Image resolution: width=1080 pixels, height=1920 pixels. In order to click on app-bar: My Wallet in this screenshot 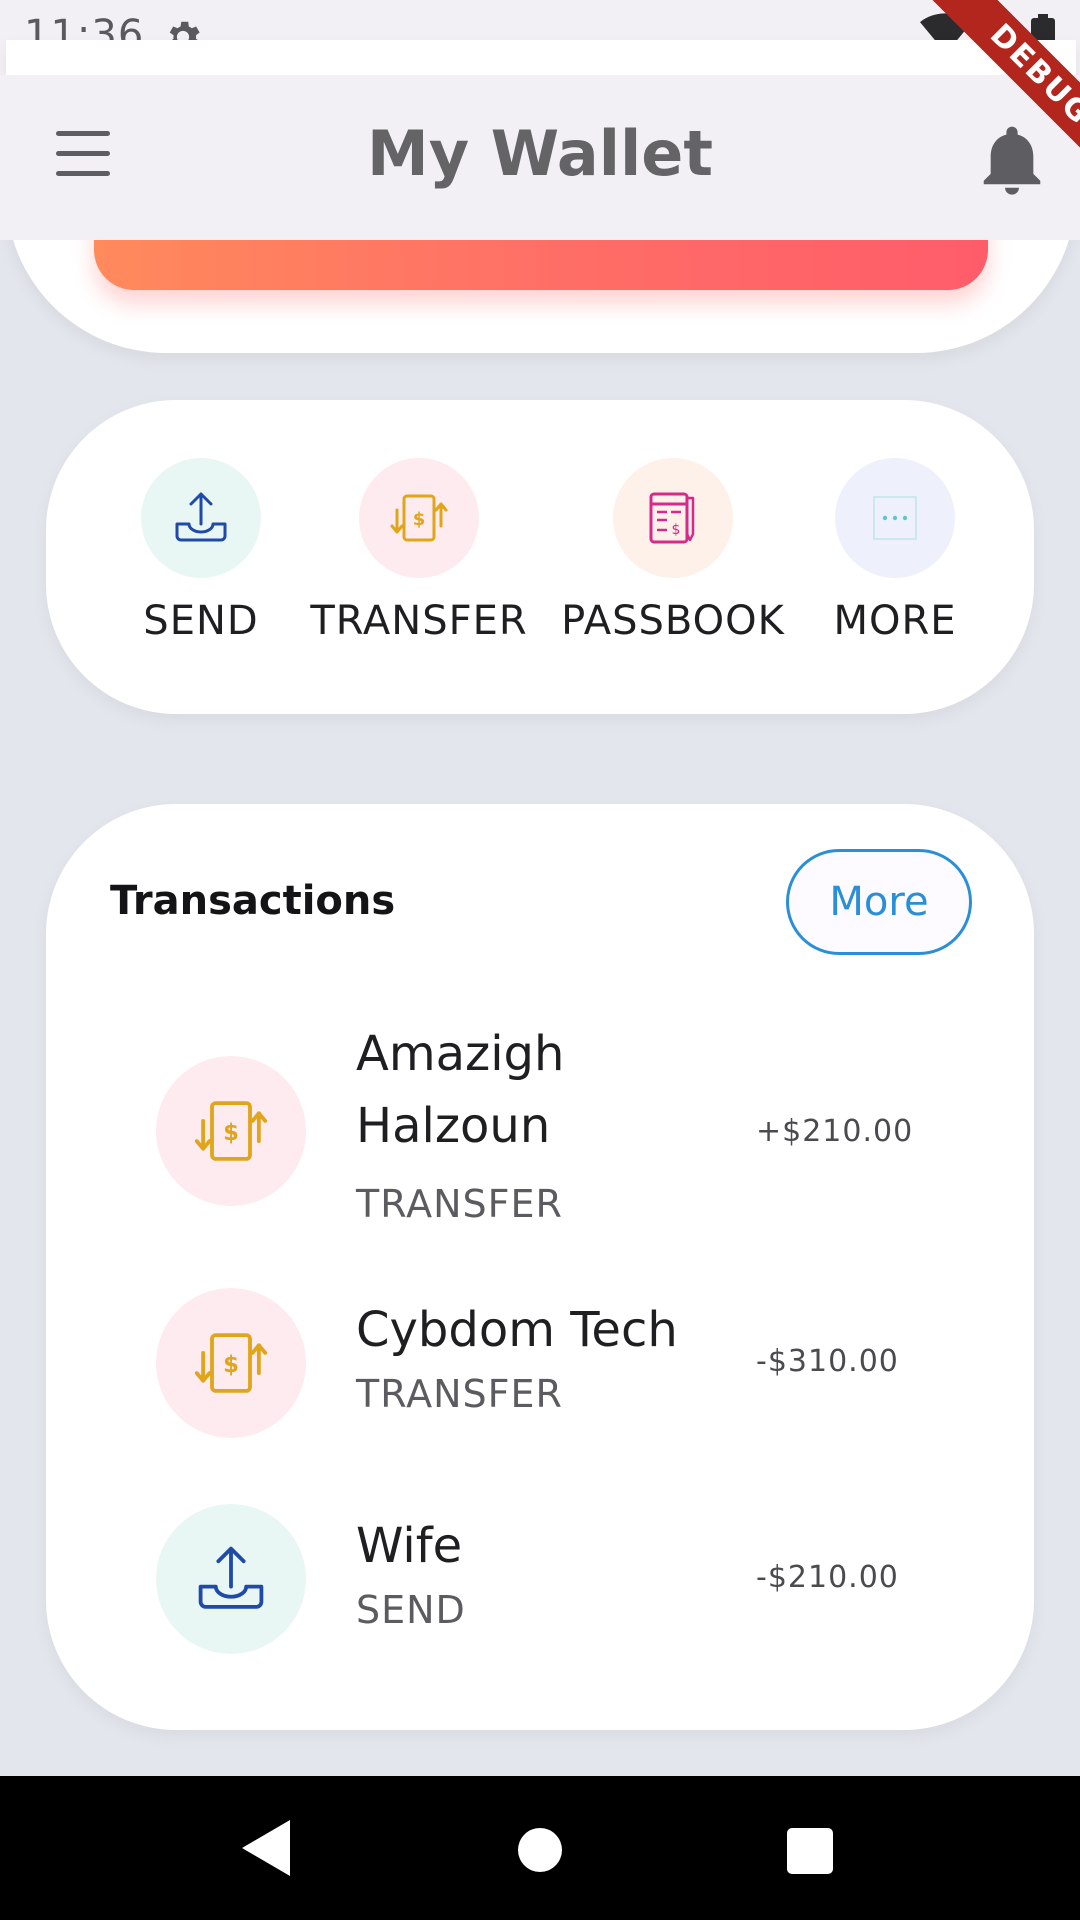, I will do `click(540, 157)`.